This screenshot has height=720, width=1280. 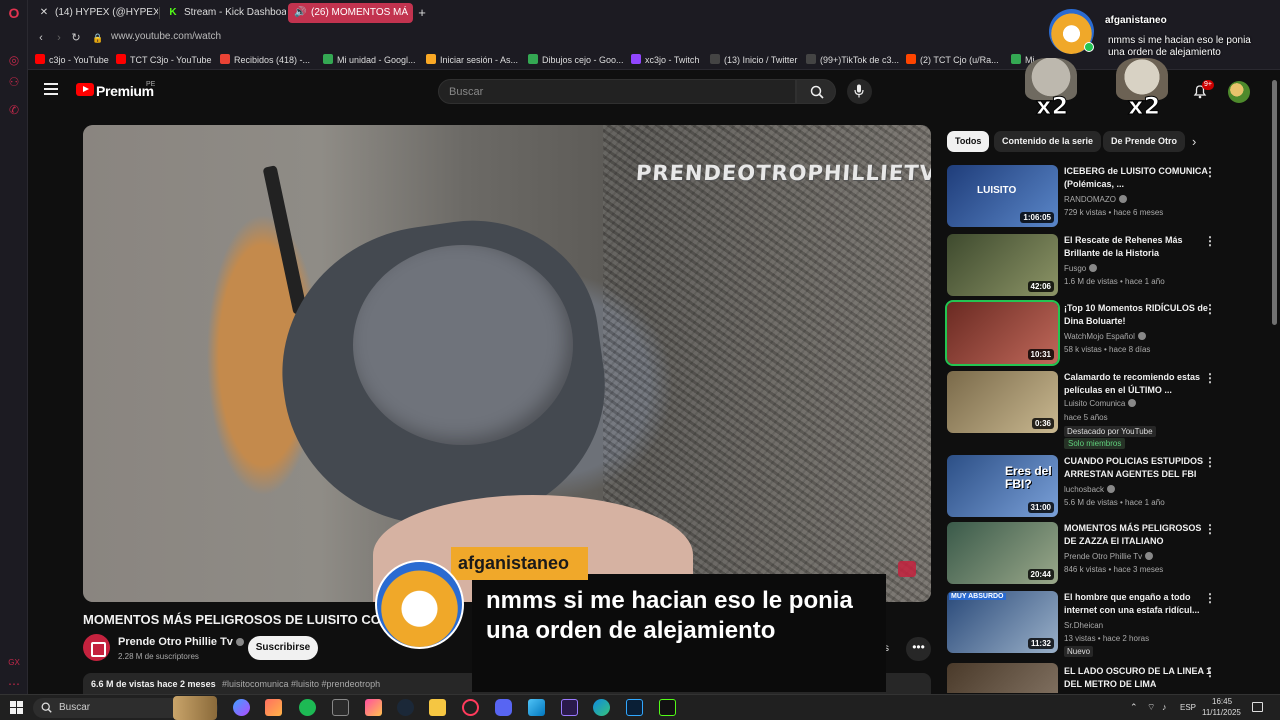 What do you see at coordinates (72, 60) in the screenshot?
I see `bookmark-item: c3jo - YouTube` at bounding box center [72, 60].